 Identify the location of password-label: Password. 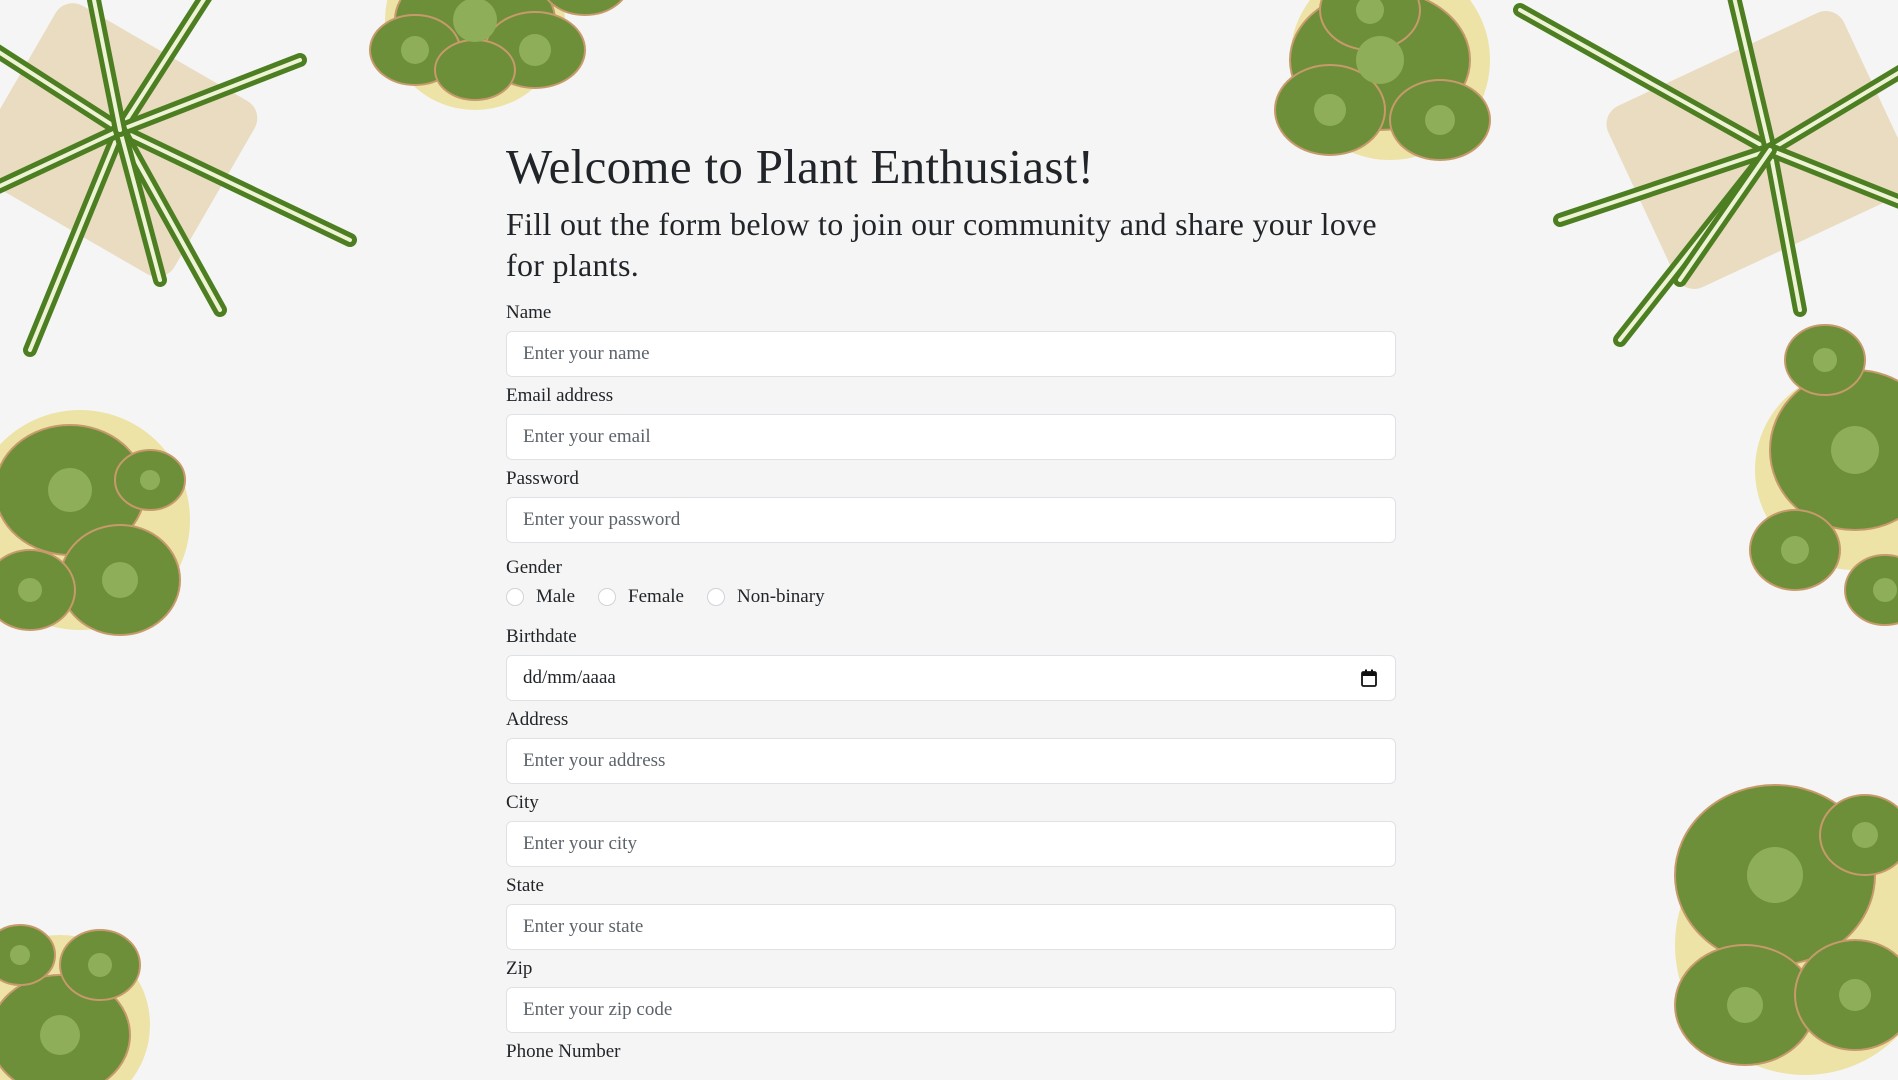
(542, 478).